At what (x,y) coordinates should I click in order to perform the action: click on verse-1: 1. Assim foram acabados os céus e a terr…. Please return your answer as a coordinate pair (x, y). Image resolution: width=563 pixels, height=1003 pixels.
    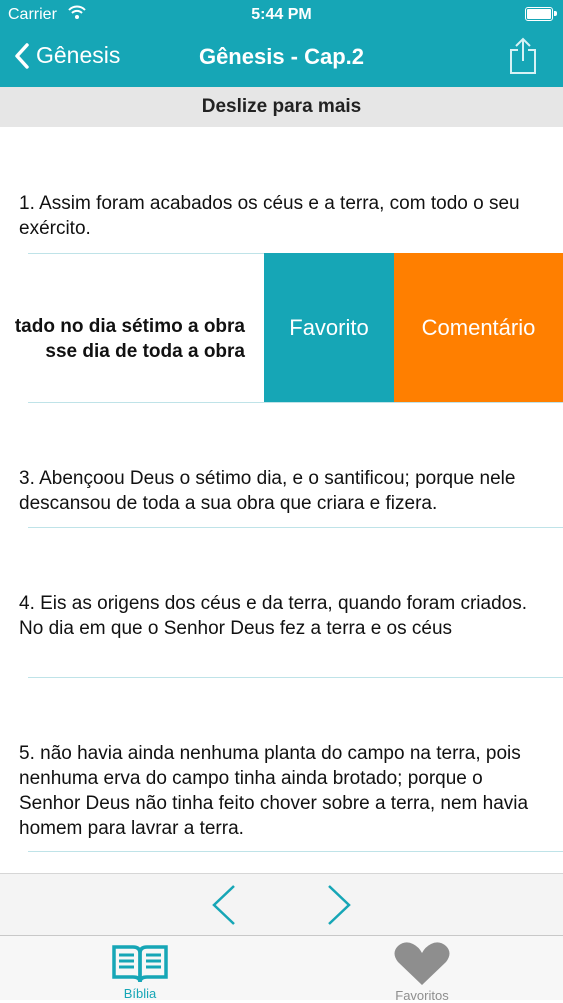
    Looking at the image, I should click on (281, 216).